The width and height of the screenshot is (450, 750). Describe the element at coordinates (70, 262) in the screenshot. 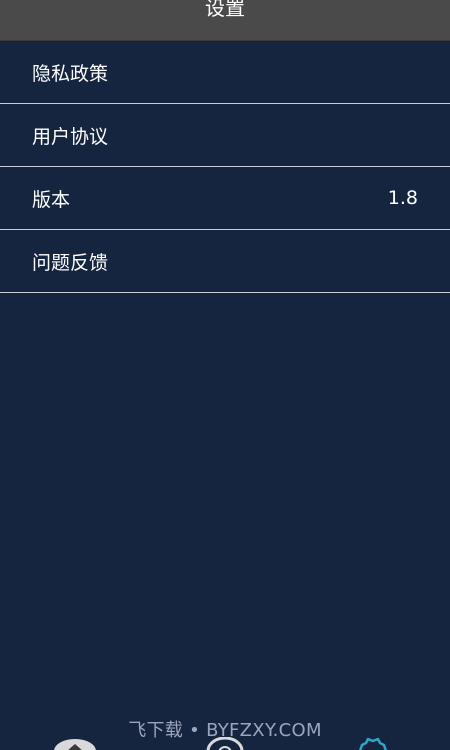

I see `settings-item-label: 问题反馈` at that location.